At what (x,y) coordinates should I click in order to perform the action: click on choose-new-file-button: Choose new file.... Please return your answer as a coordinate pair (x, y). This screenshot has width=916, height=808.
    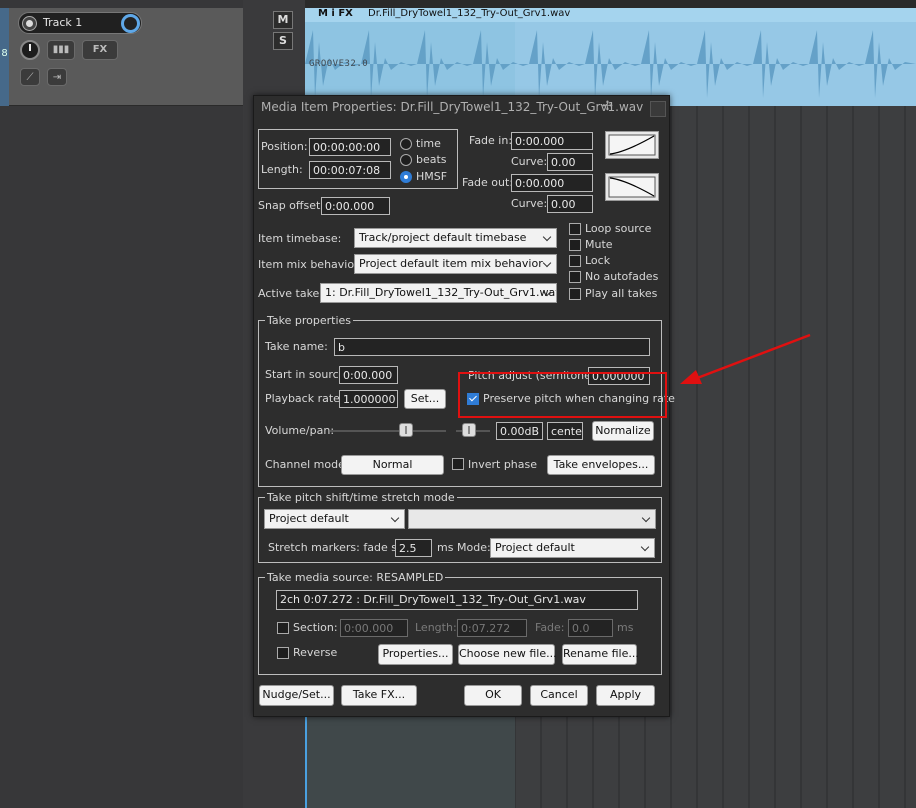
    Looking at the image, I should click on (507, 654).